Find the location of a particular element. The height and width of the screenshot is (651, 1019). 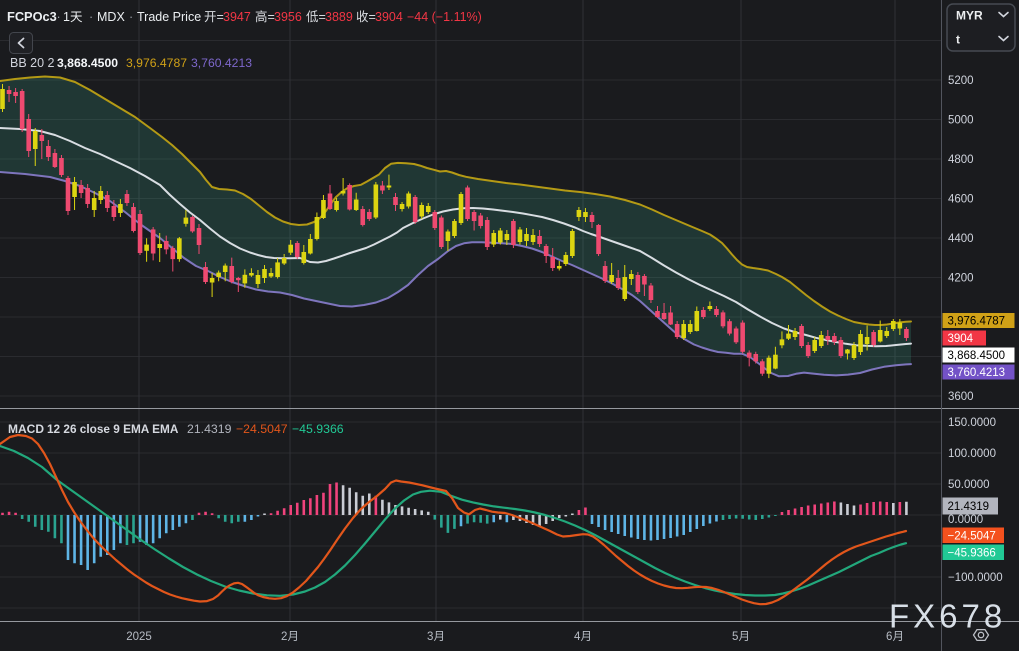

svg-text: FX678 is located at coordinates (947, 616).